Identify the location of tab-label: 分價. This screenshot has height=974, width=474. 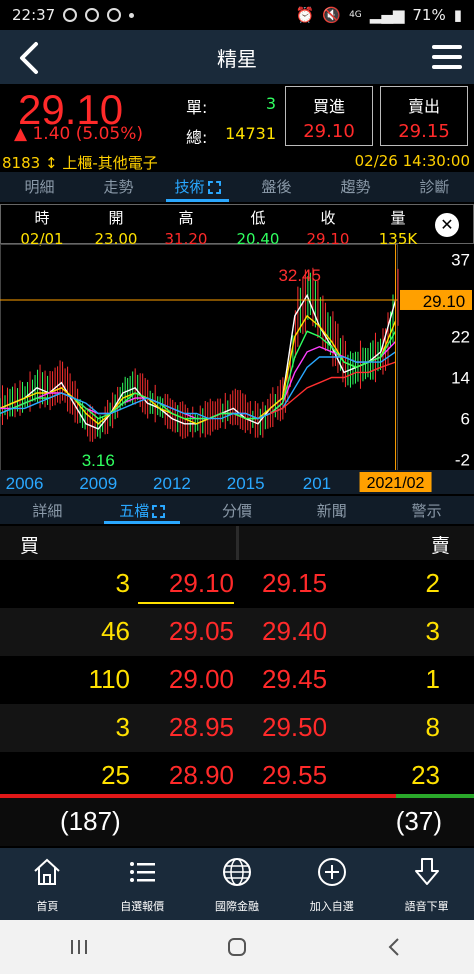
(236, 511).